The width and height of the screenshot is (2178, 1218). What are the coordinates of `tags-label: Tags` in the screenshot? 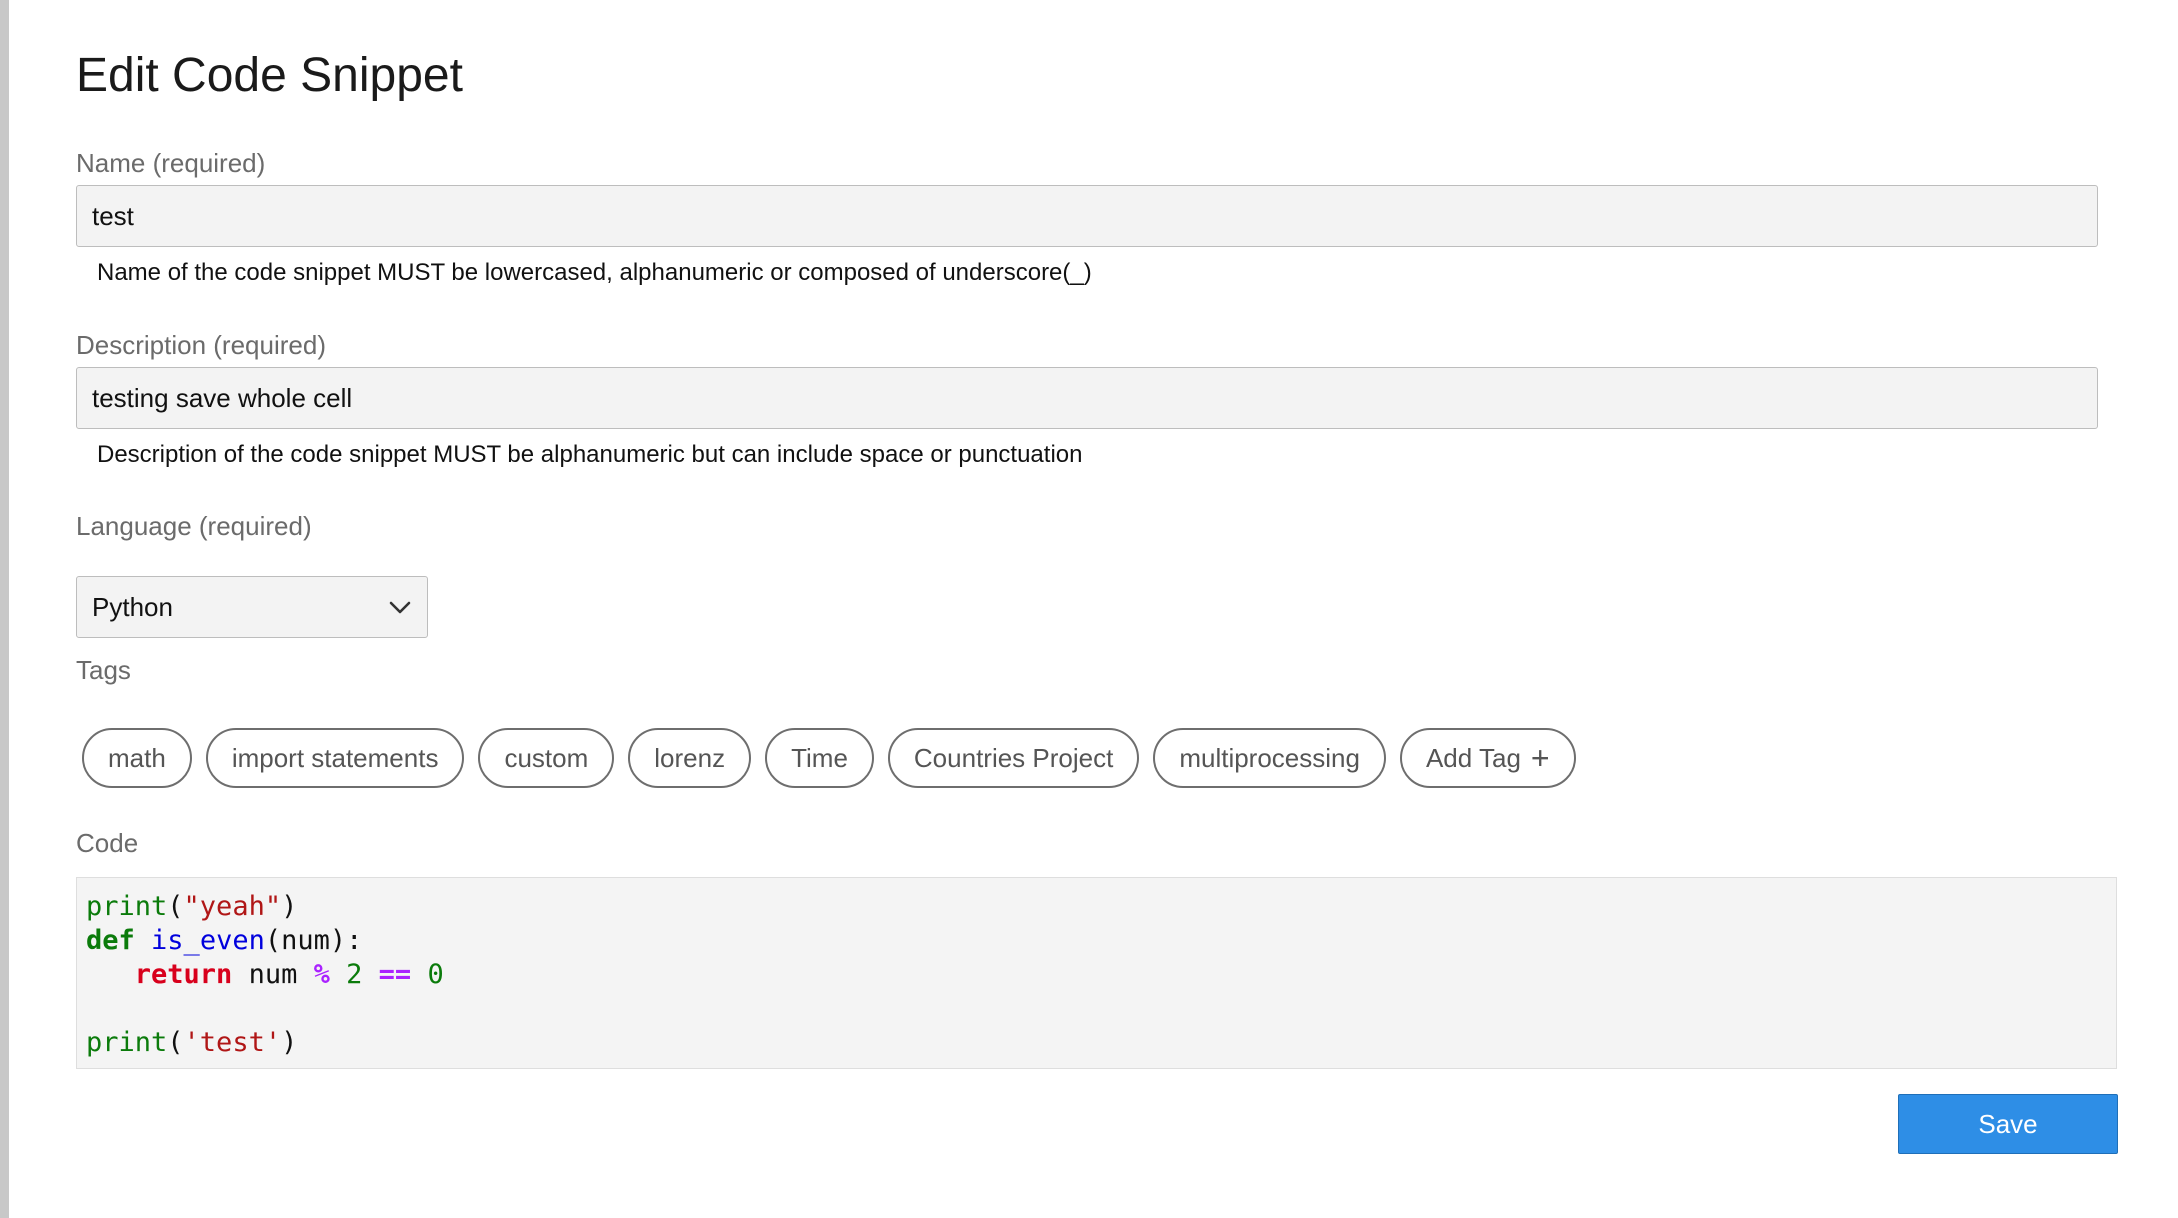 It's located at (103, 670).